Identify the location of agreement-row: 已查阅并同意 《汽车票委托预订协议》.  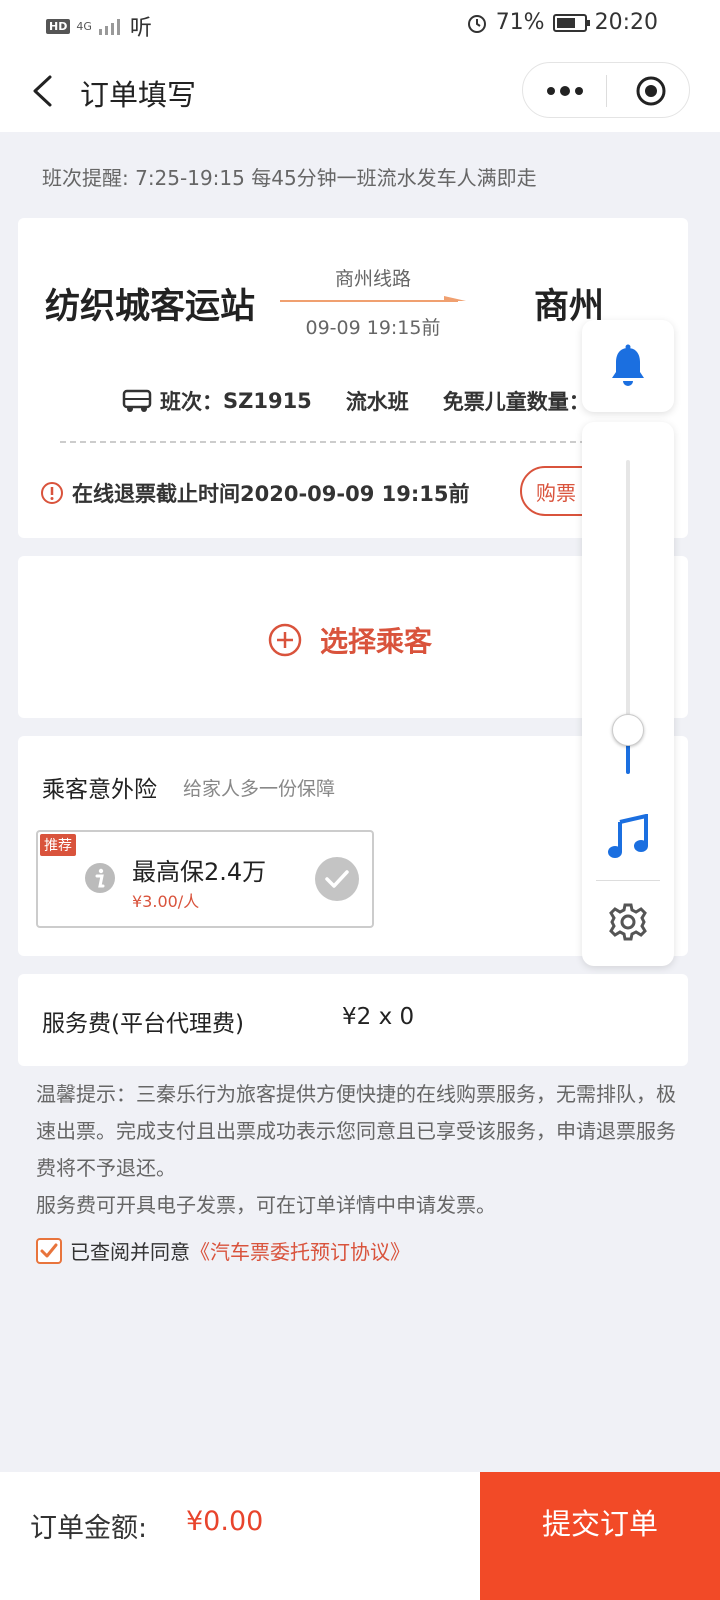
(223, 1250).